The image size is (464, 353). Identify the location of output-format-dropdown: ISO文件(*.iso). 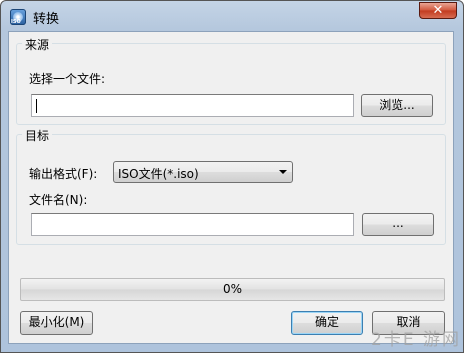
(203, 172).